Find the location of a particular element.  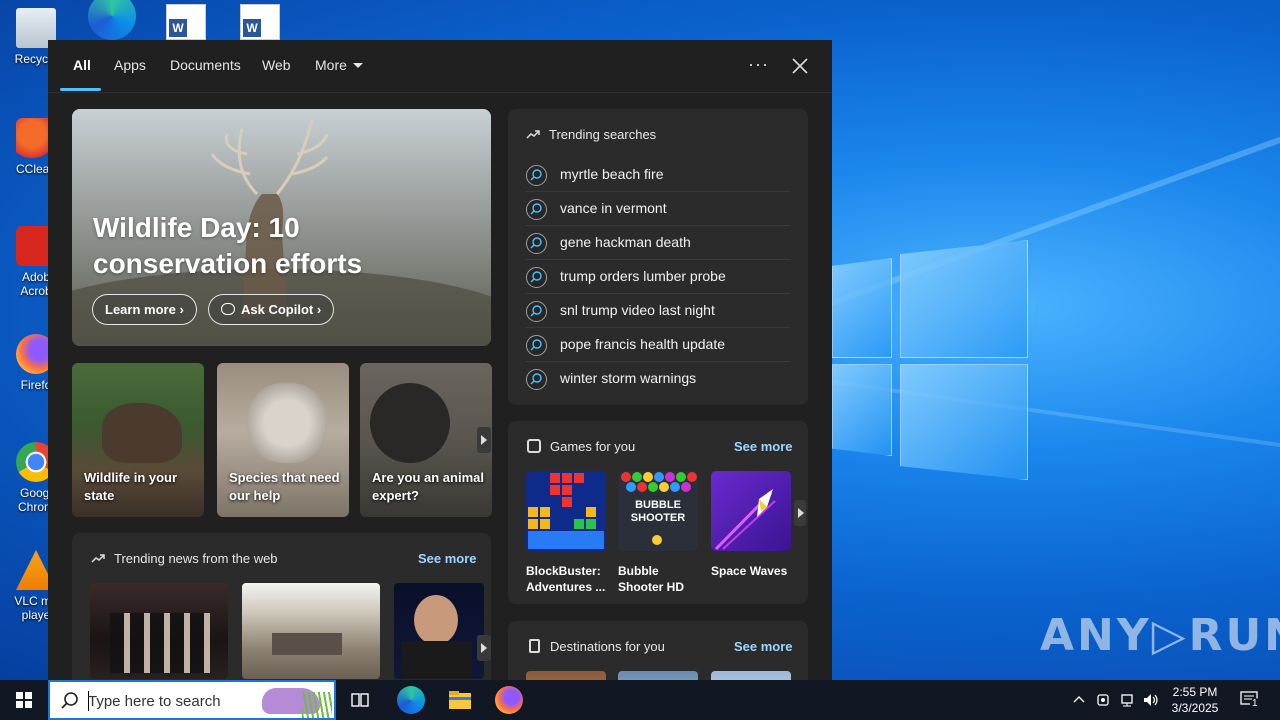

destinations-see-more-link: See more is located at coordinates (763, 646).